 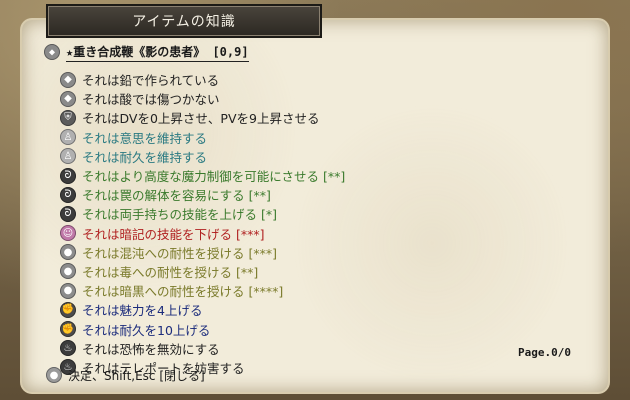 What do you see at coordinates (68, 117) in the screenshot?
I see `shield-icon: ⛨` at bounding box center [68, 117].